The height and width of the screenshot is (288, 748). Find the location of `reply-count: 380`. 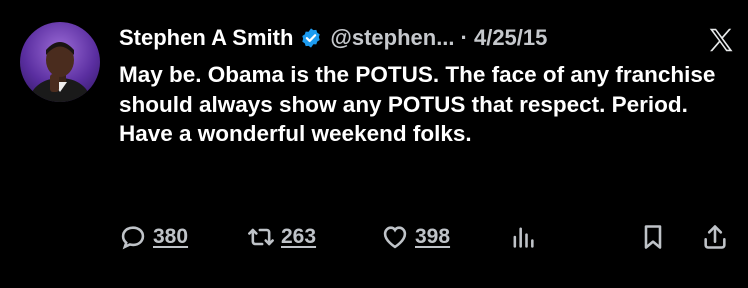

reply-count: 380 is located at coordinates (171, 236).